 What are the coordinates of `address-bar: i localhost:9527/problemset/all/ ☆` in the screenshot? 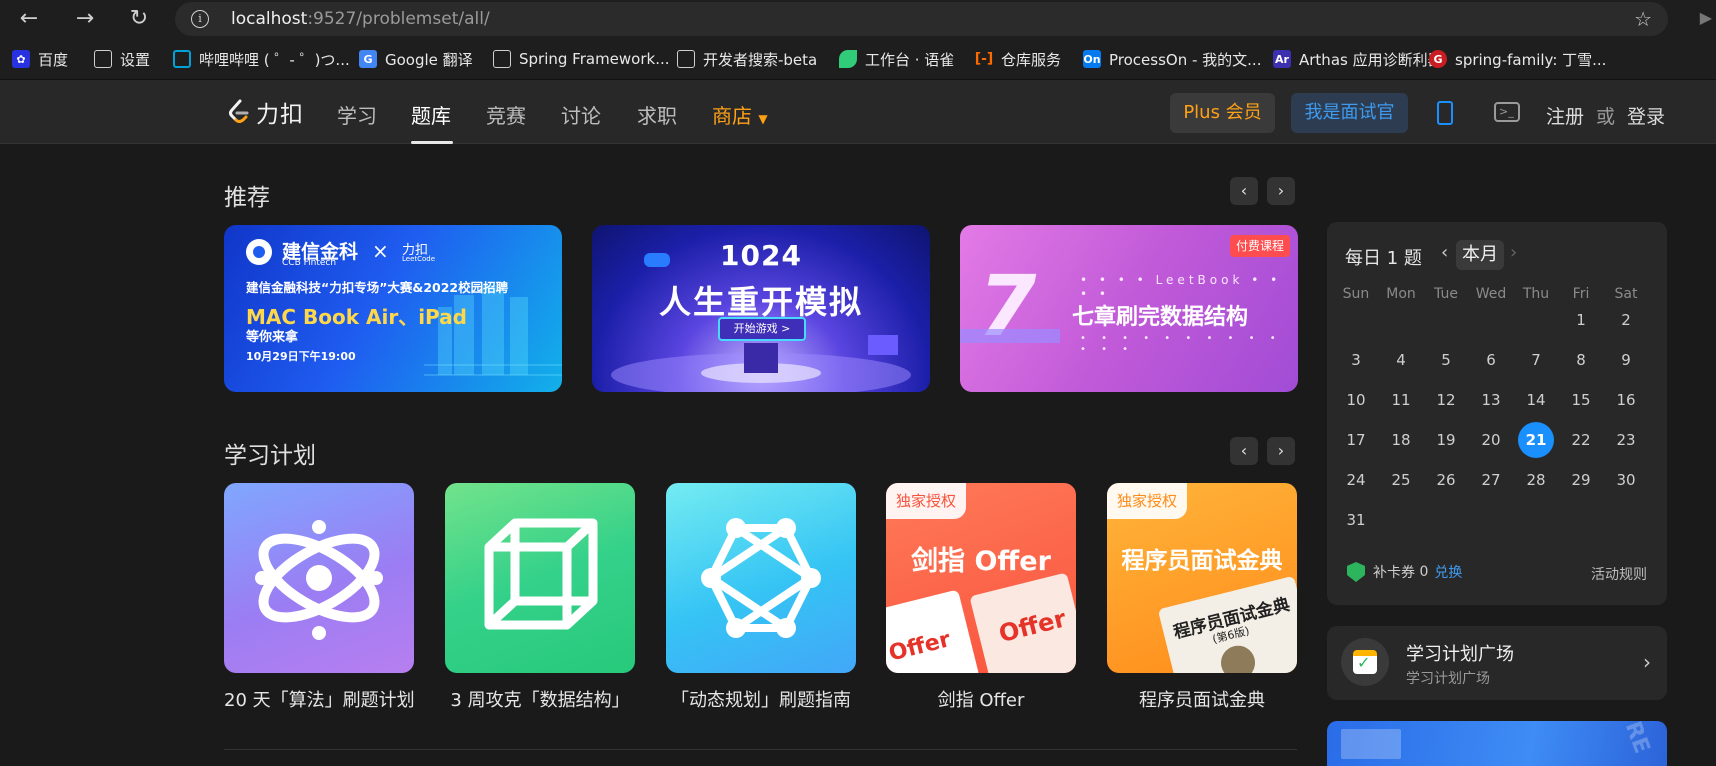 It's located at (921, 19).